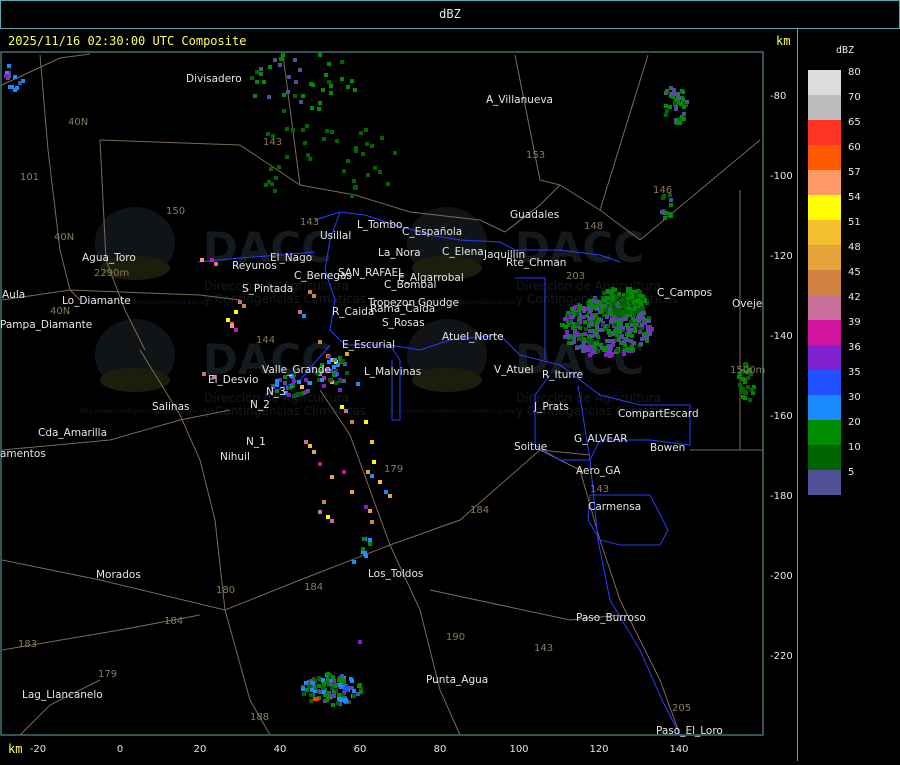 The image size is (900, 765). I want to click on y-tick-label: -100, so click(781, 176).